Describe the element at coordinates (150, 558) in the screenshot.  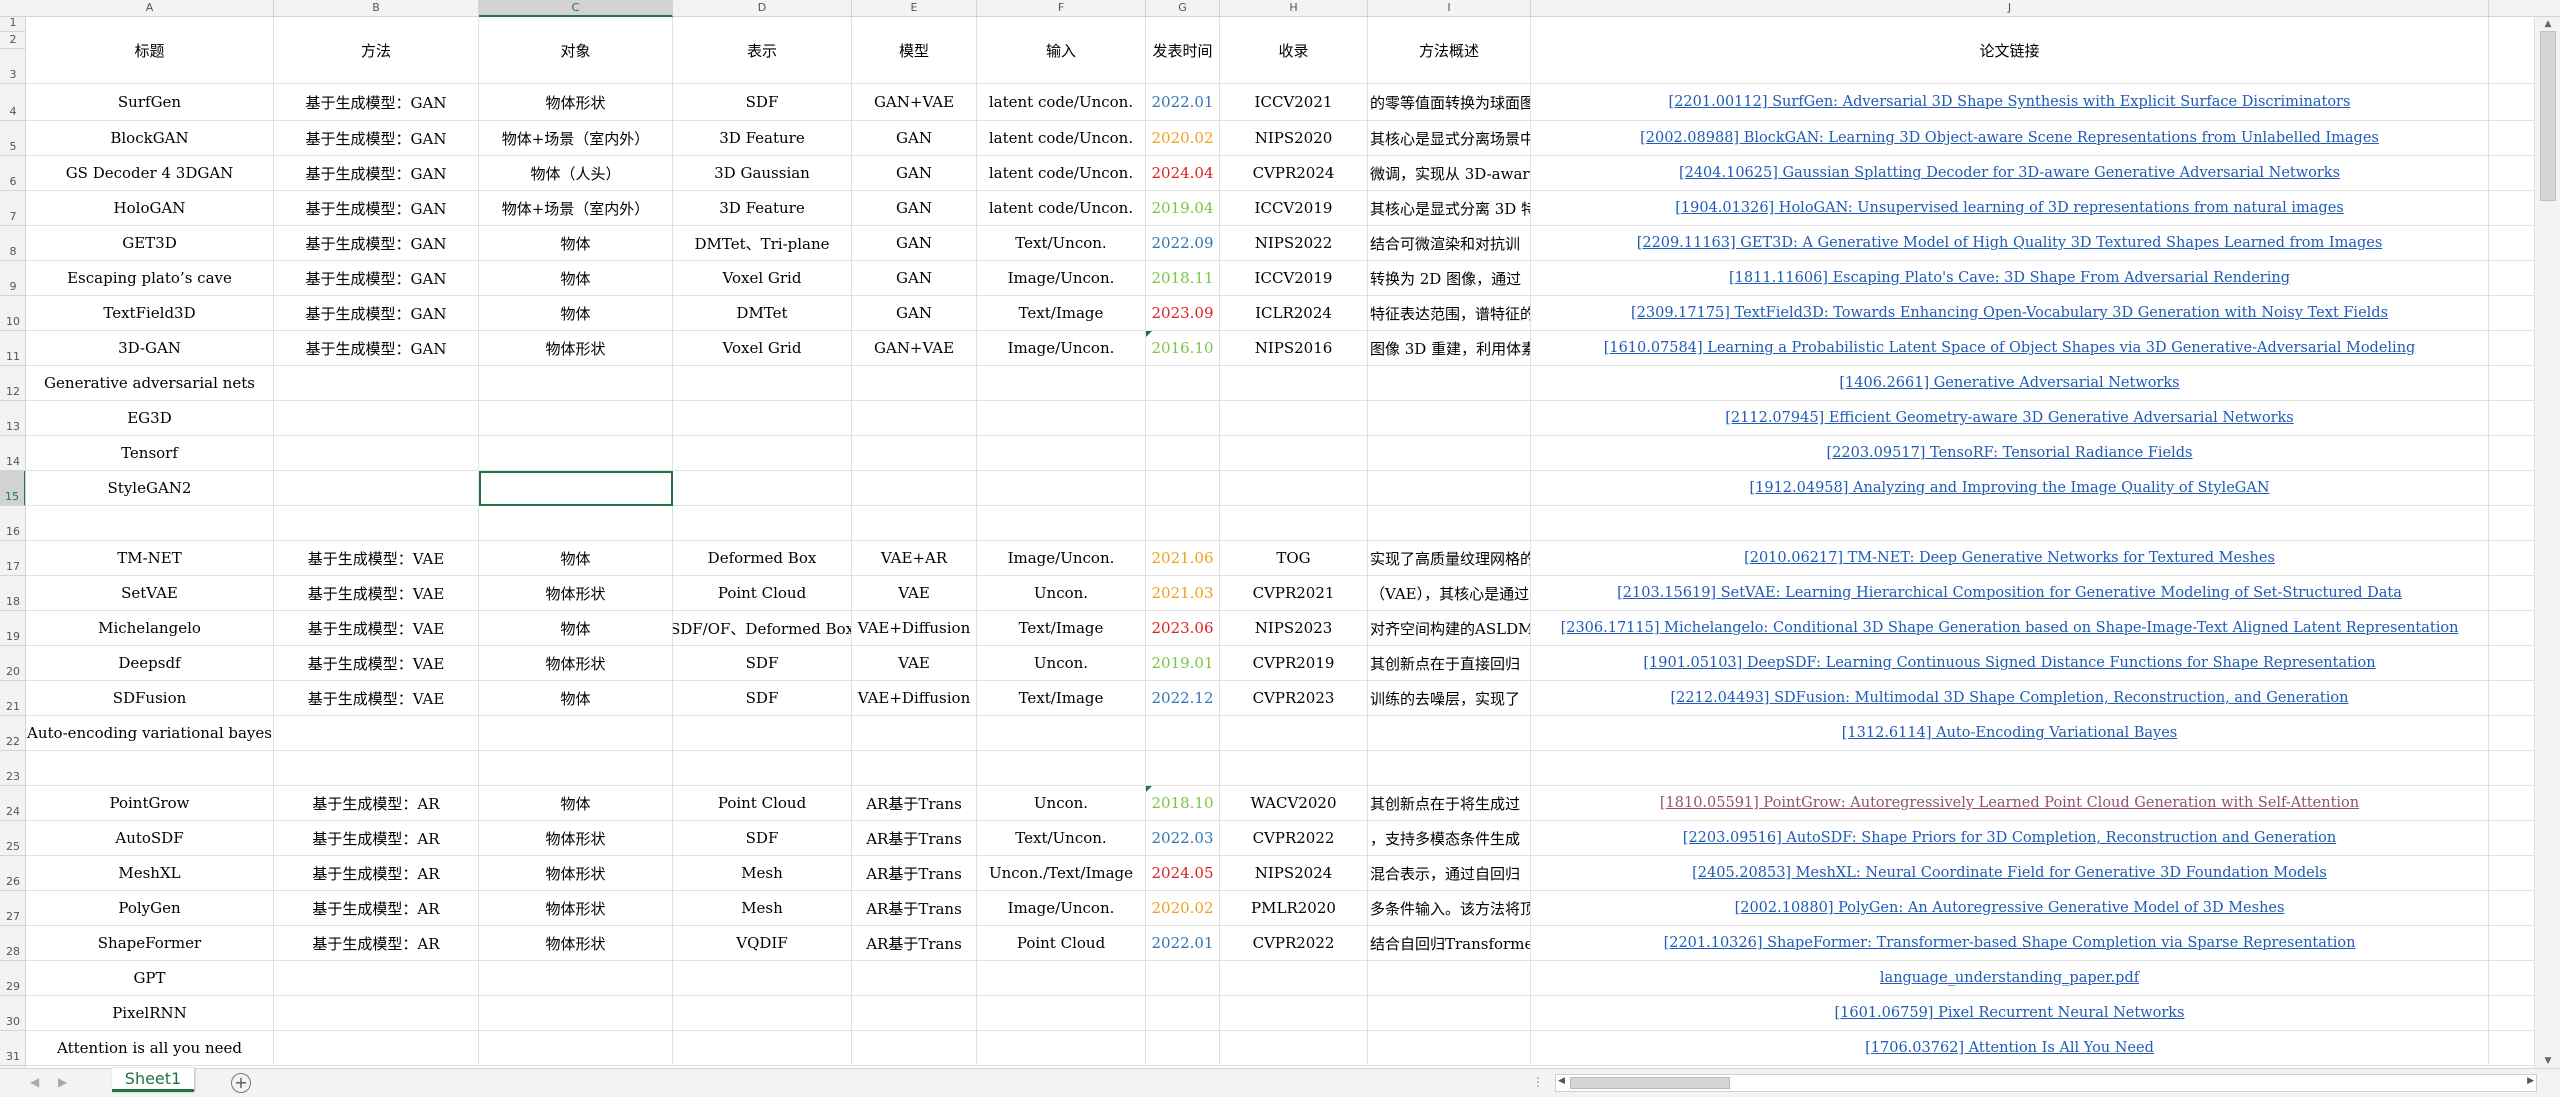
I see `table-cell-title: TM-NET` at that location.